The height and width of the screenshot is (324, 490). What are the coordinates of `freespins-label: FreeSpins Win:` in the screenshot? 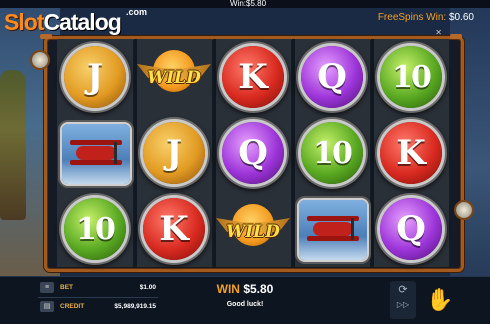 It's located at (412, 17).